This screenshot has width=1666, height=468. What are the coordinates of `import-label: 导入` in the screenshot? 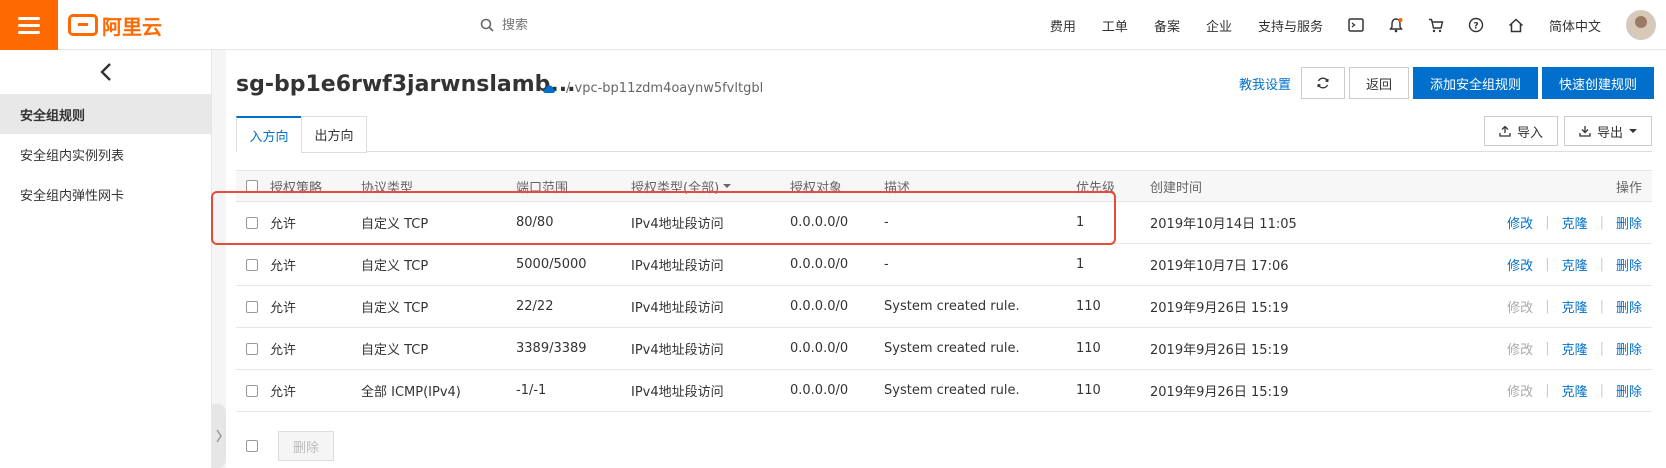 It's located at (1529, 133).